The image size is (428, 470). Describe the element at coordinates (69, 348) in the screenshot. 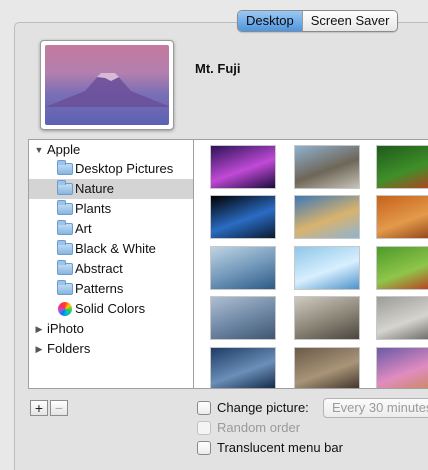

I see `source-item-label: Folders` at that location.